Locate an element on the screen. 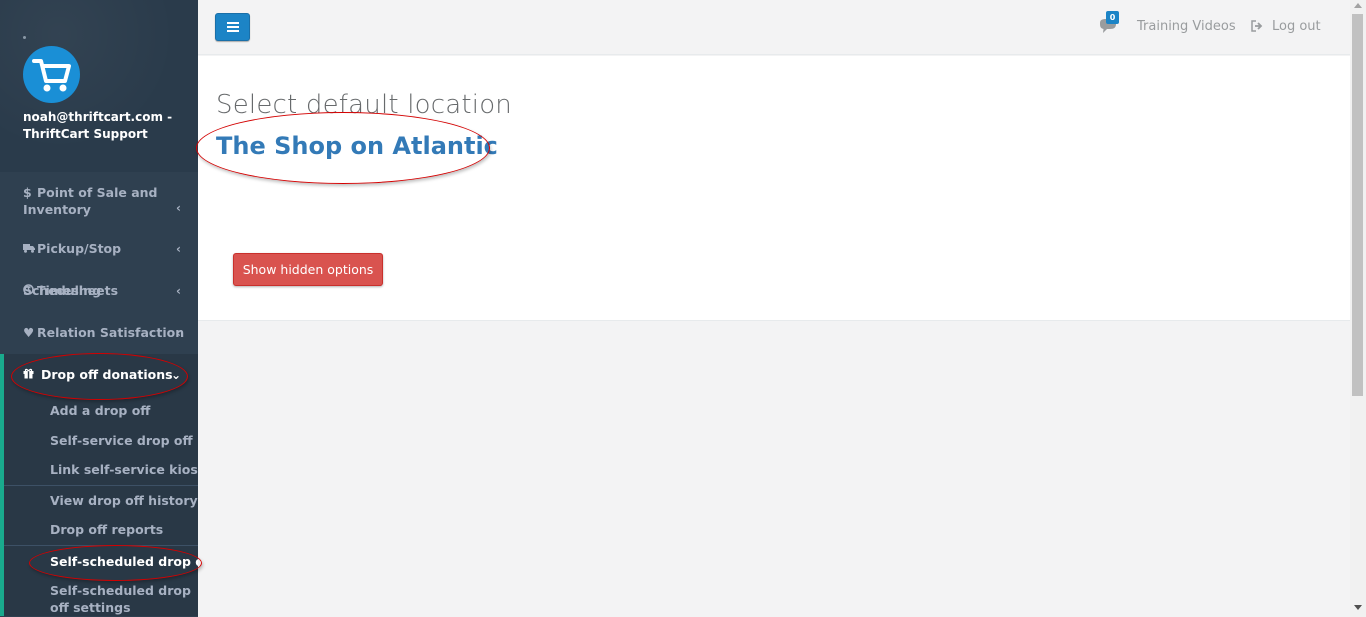  sidebar-item-label: Relation Satisfaction is located at coordinates (111, 332).